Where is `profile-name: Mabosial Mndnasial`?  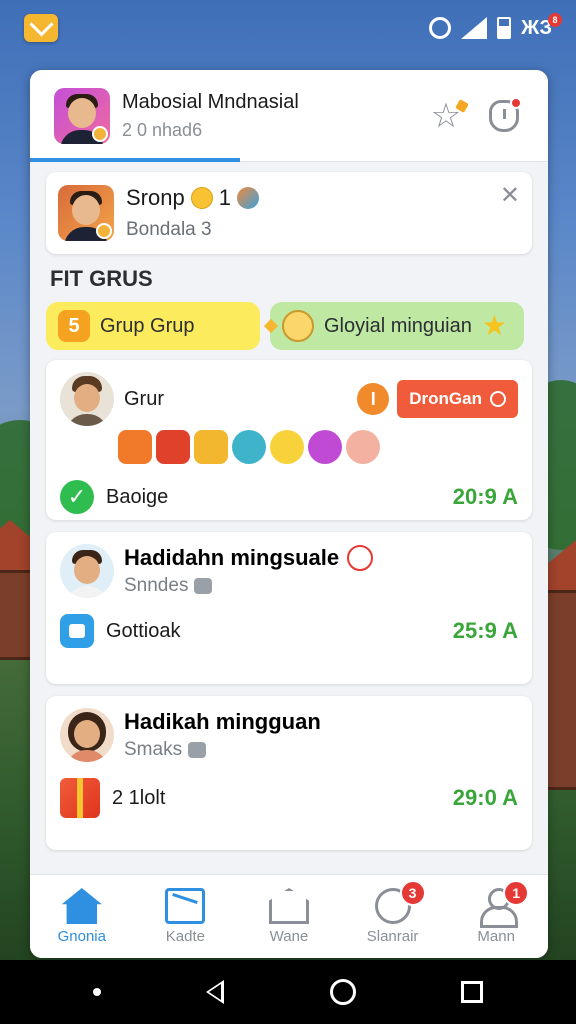 profile-name: Mabosial Mndnasial is located at coordinates (210, 102).